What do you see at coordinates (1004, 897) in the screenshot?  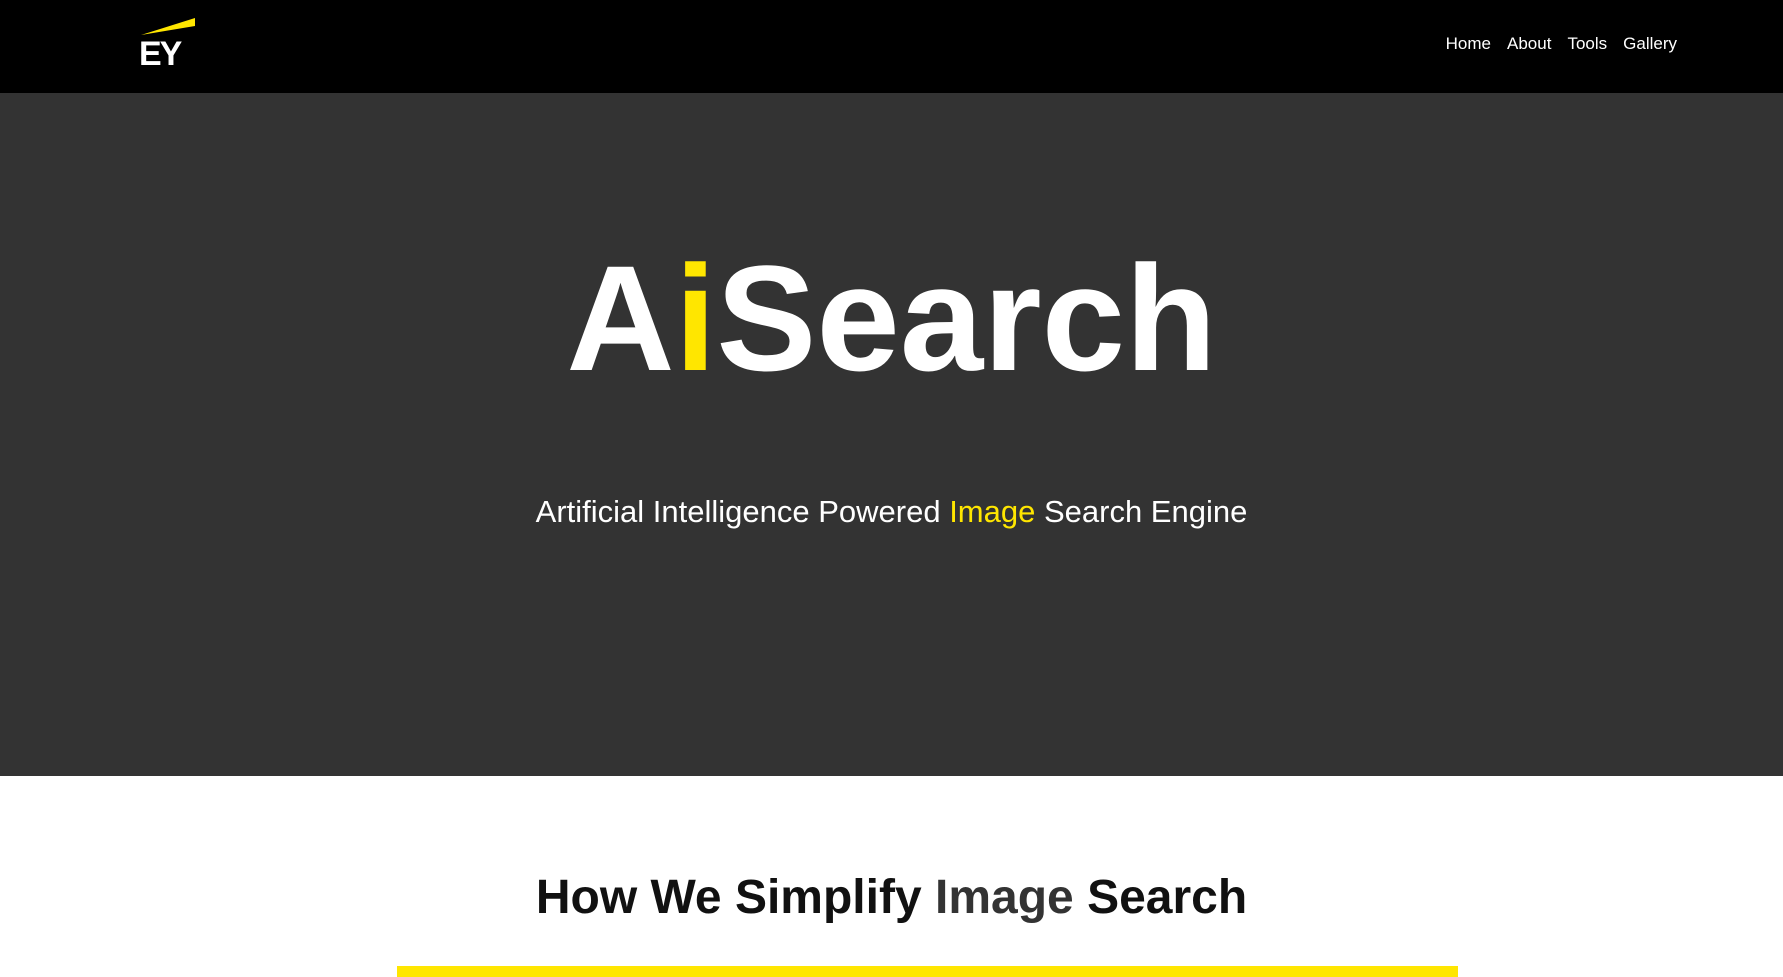 I see `section-heading-muted: Image` at bounding box center [1004, 897].